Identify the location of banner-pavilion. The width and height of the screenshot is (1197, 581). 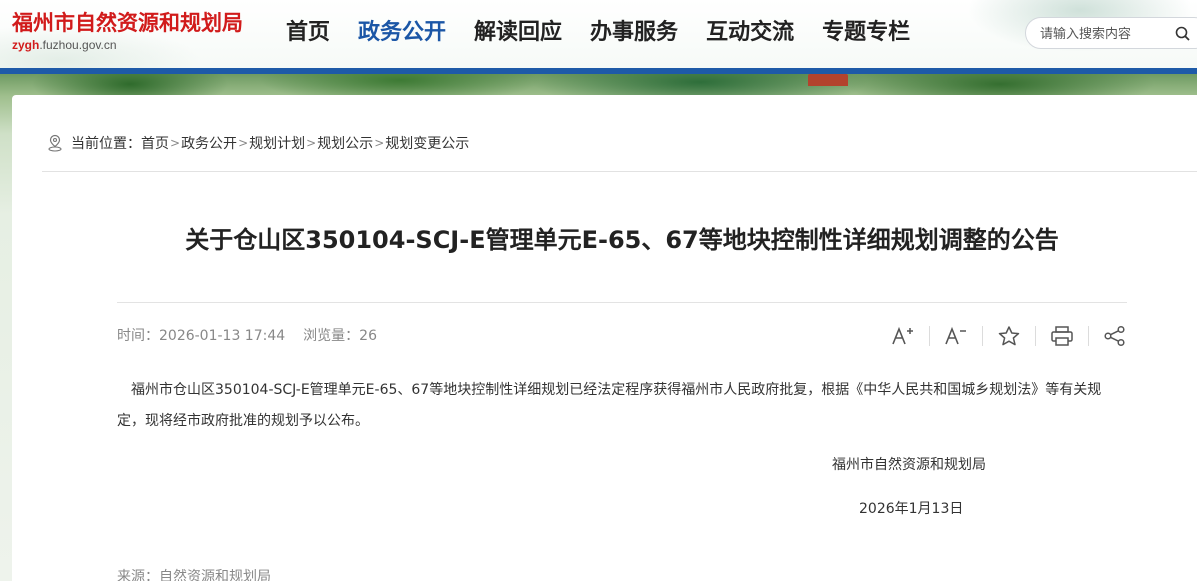
(828, 80).